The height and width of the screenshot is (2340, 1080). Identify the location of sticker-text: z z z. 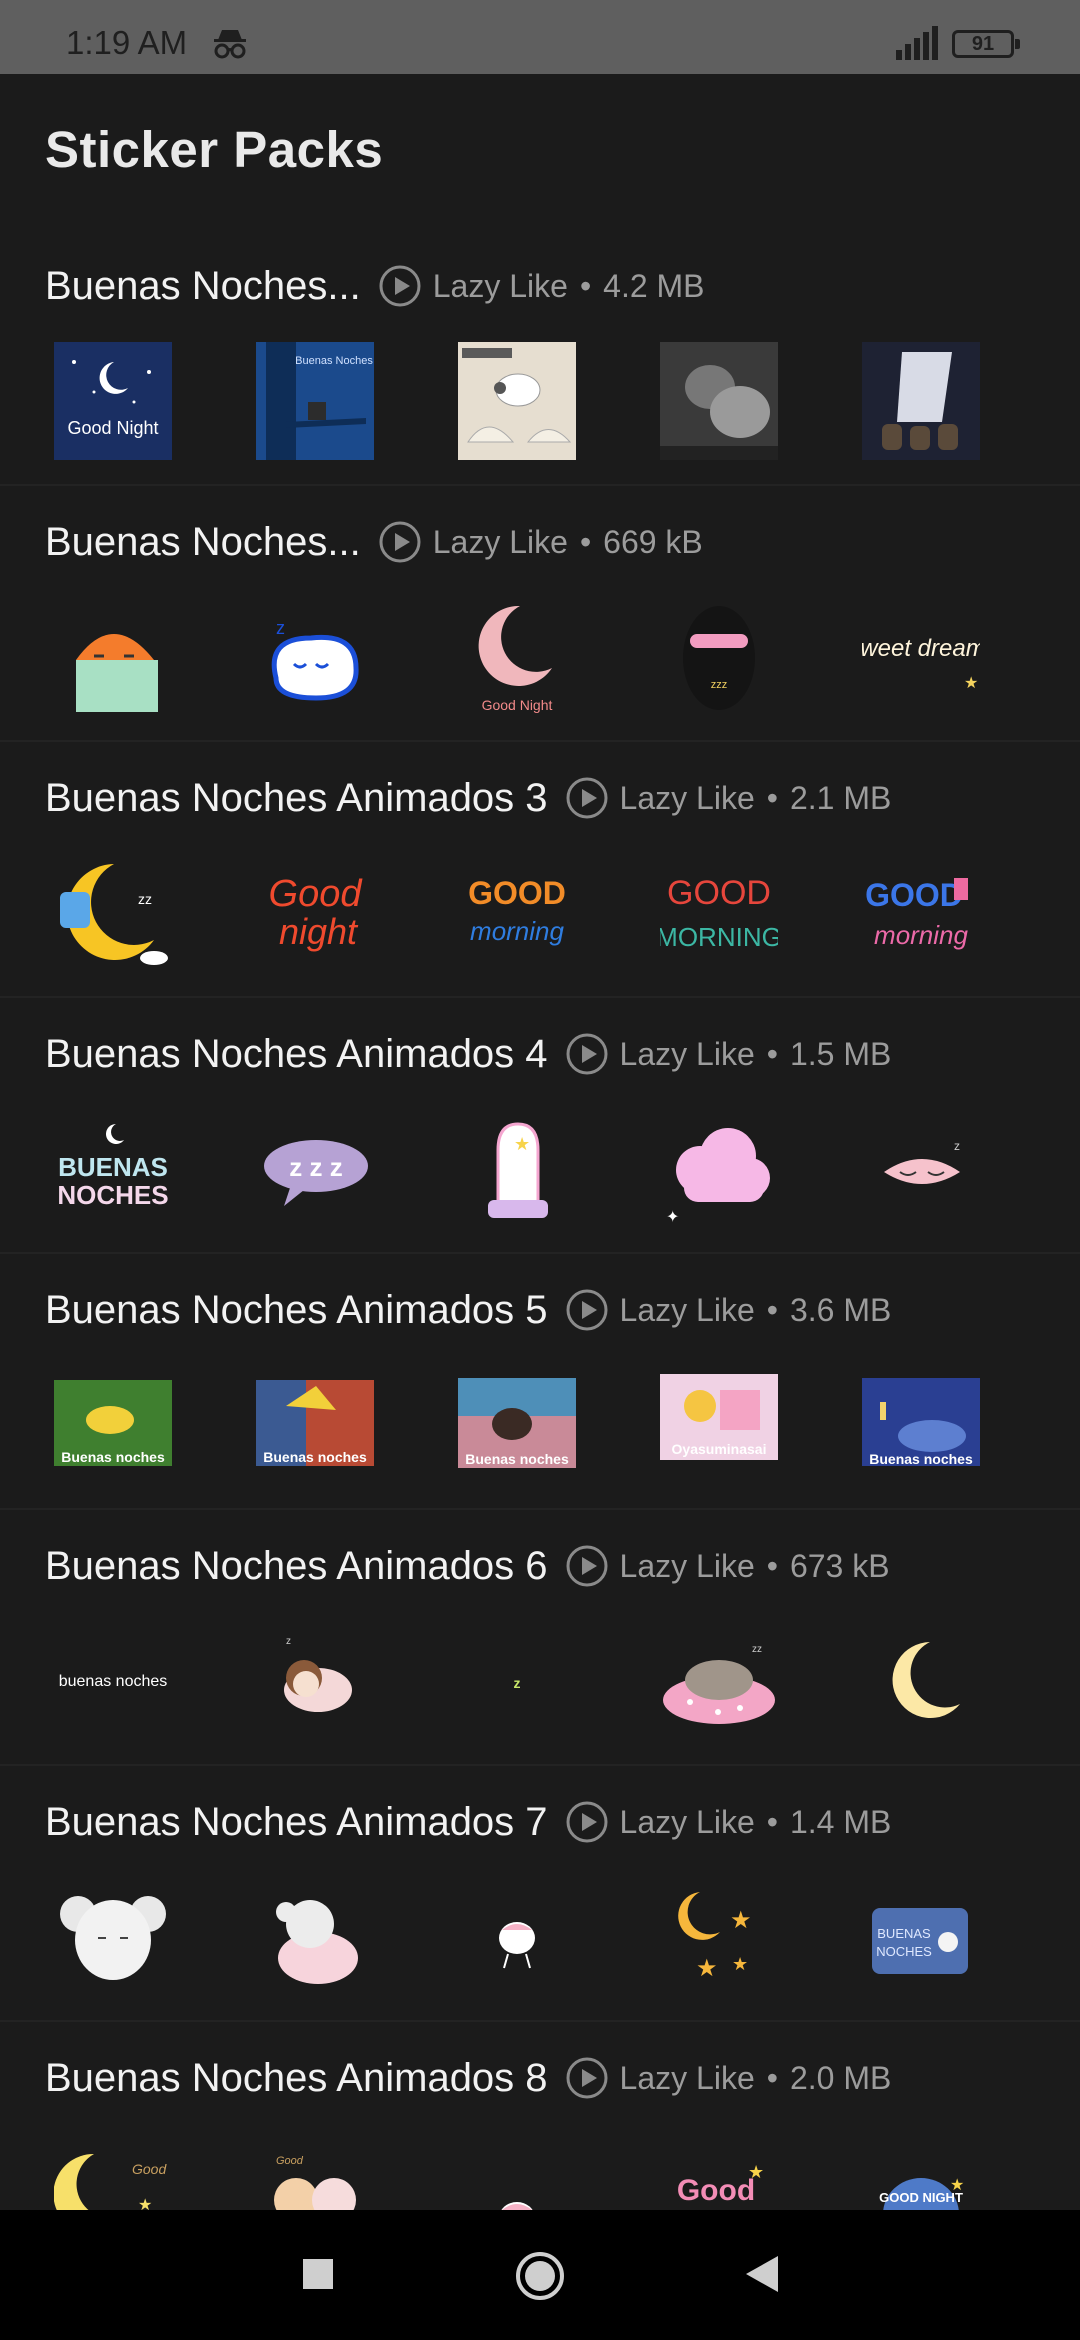
(315, 1167).